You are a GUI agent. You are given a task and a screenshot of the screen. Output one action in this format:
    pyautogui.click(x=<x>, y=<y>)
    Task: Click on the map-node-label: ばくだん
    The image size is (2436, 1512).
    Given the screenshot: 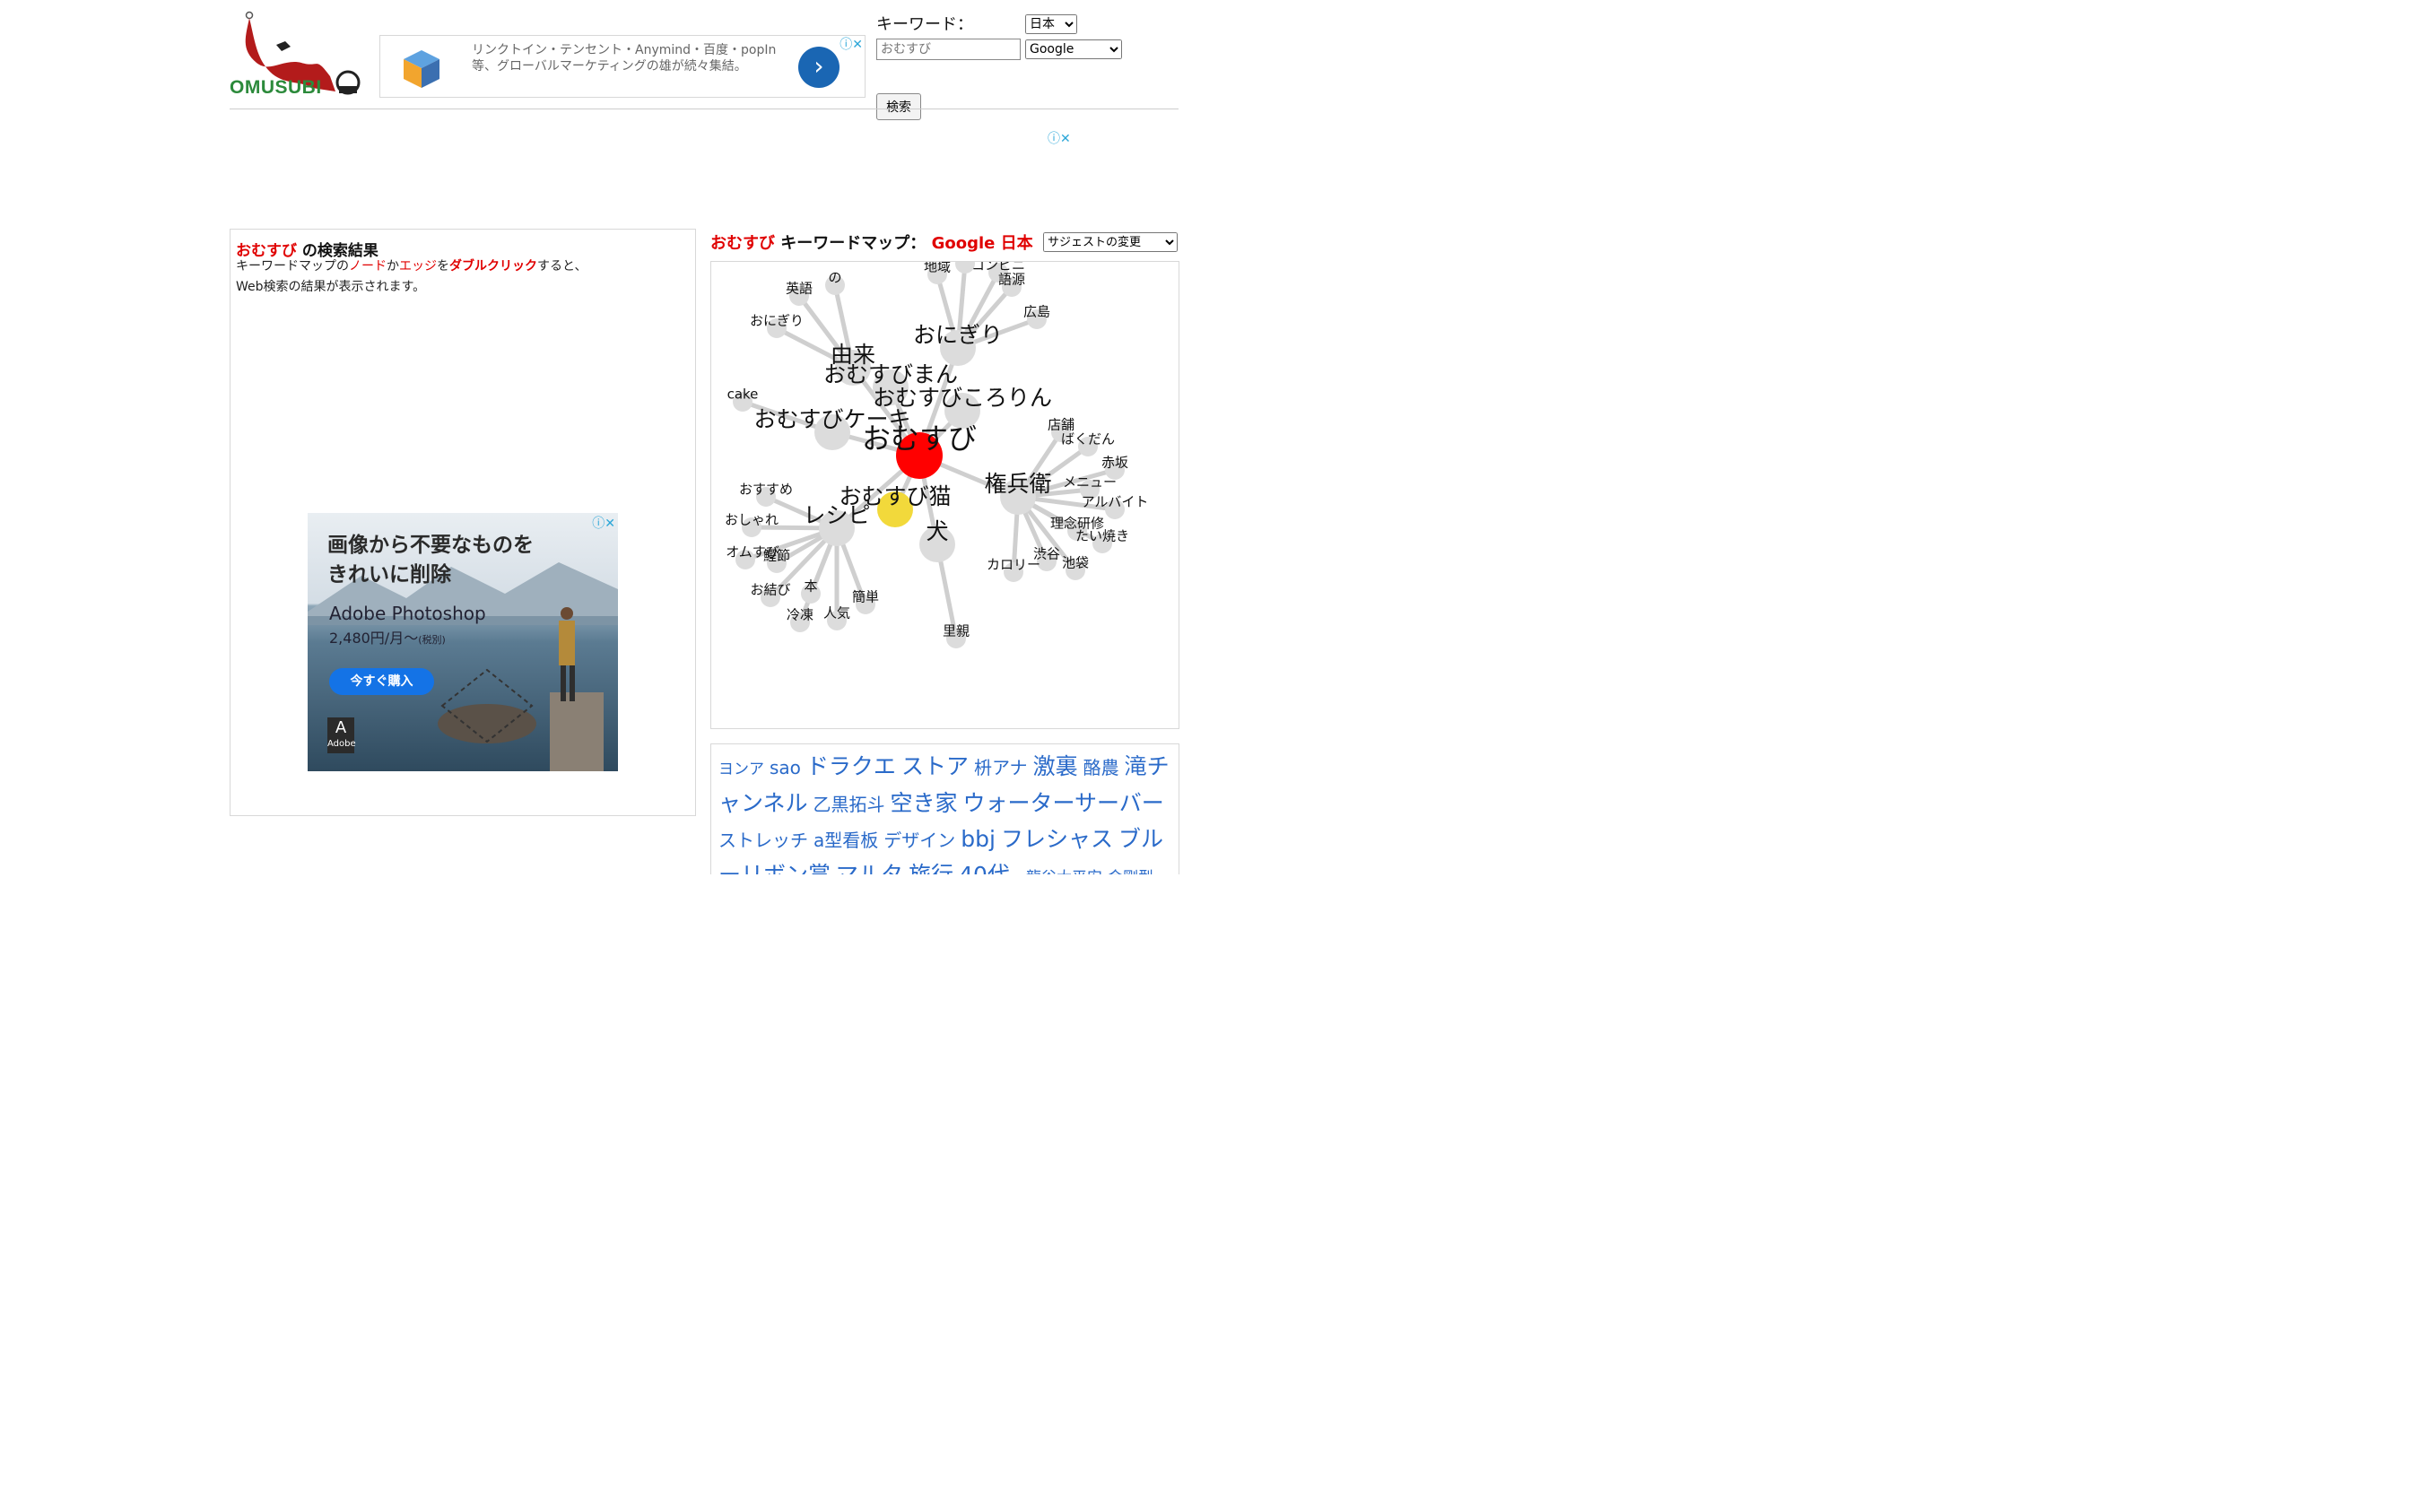 What is the action you would take?
    pyautogui.click(x=1088, y=439)
    